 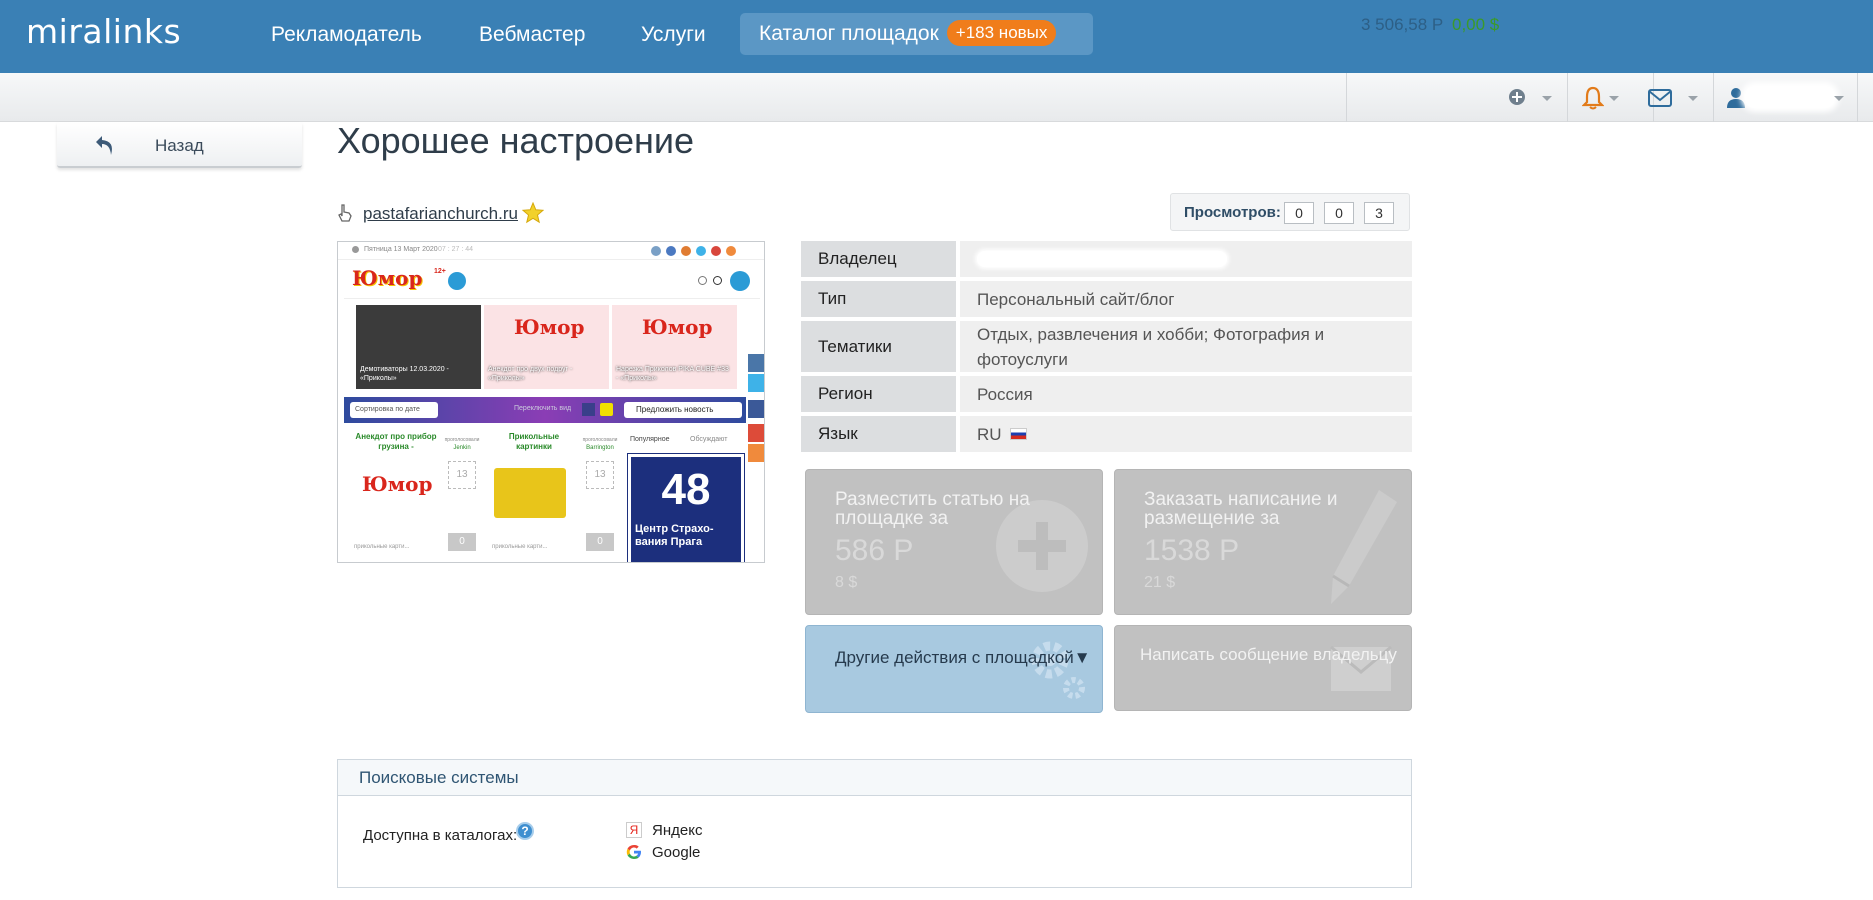 What do you see at coordinates (532, 35) in the screenshot?
I see `nav-webmaster: Вебмастер` at bounding box center [532, 35].